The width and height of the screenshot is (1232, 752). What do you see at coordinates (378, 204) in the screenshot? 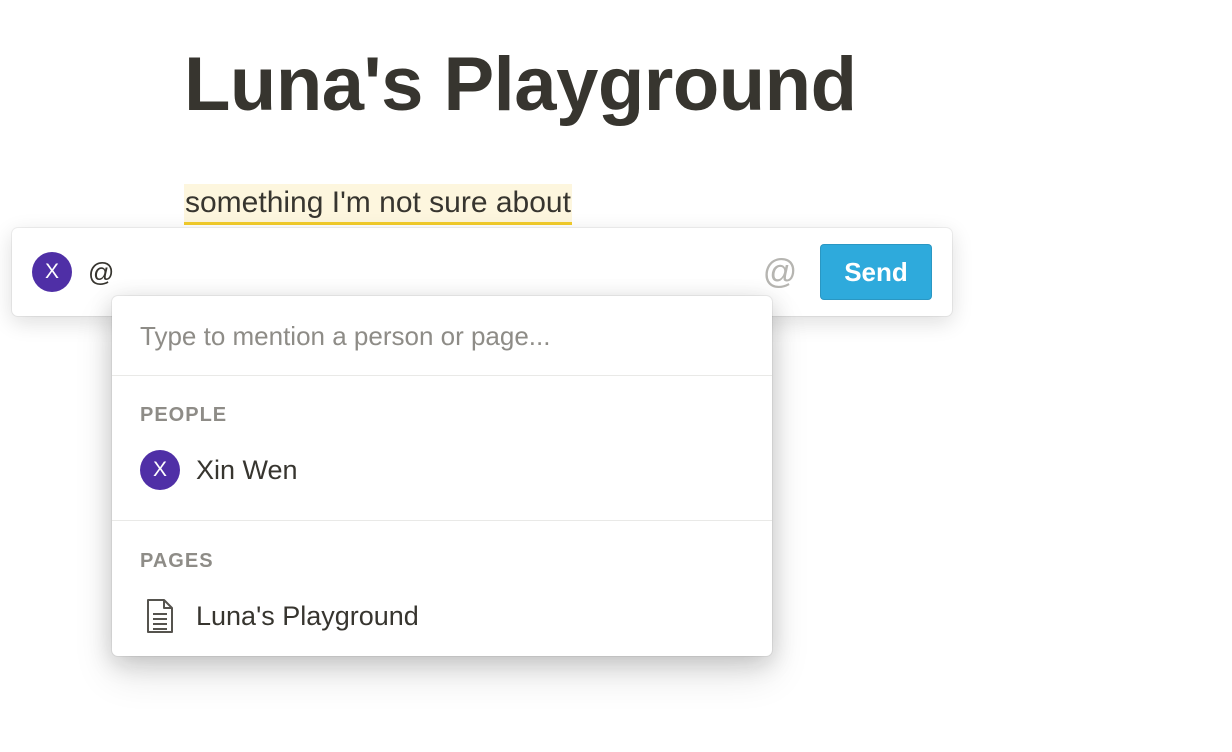
I see `commented-text-highlight: something I'm not sure about` at bounding box center [378, 204].